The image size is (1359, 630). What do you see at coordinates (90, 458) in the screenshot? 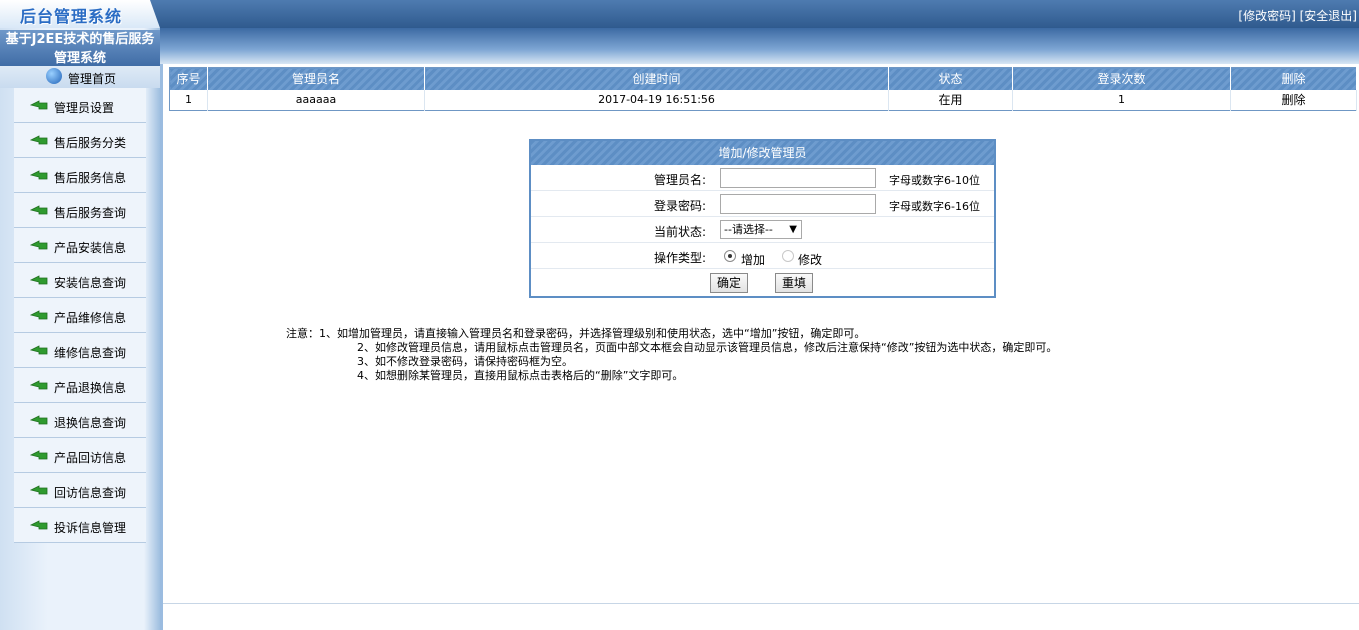
I see `sidebar-item-label: 产品回访信息` at bounding box center [90, 458].